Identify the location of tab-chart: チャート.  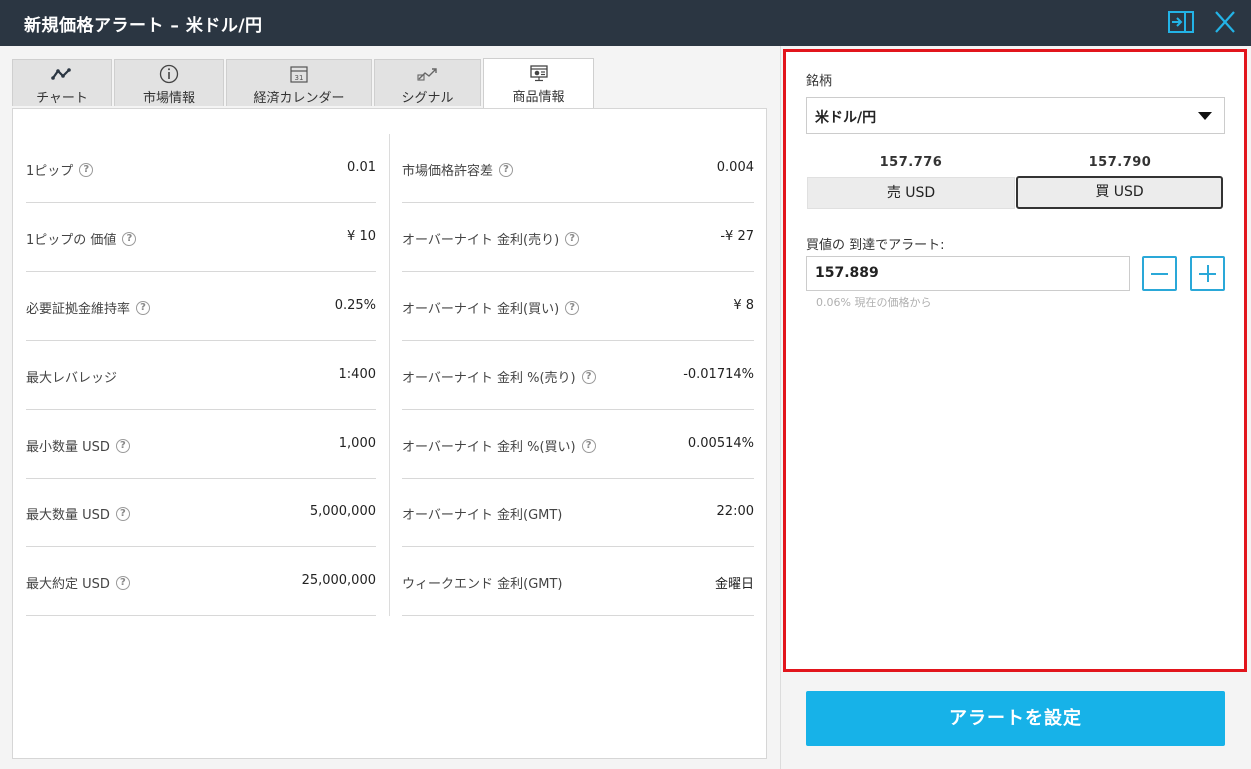
(62, 82).